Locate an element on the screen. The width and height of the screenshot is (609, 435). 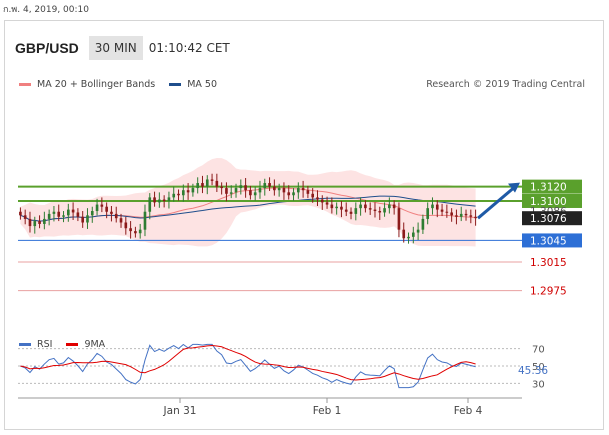
level-label-1.3015: 1.3015 is located at coordinates (548, 263).